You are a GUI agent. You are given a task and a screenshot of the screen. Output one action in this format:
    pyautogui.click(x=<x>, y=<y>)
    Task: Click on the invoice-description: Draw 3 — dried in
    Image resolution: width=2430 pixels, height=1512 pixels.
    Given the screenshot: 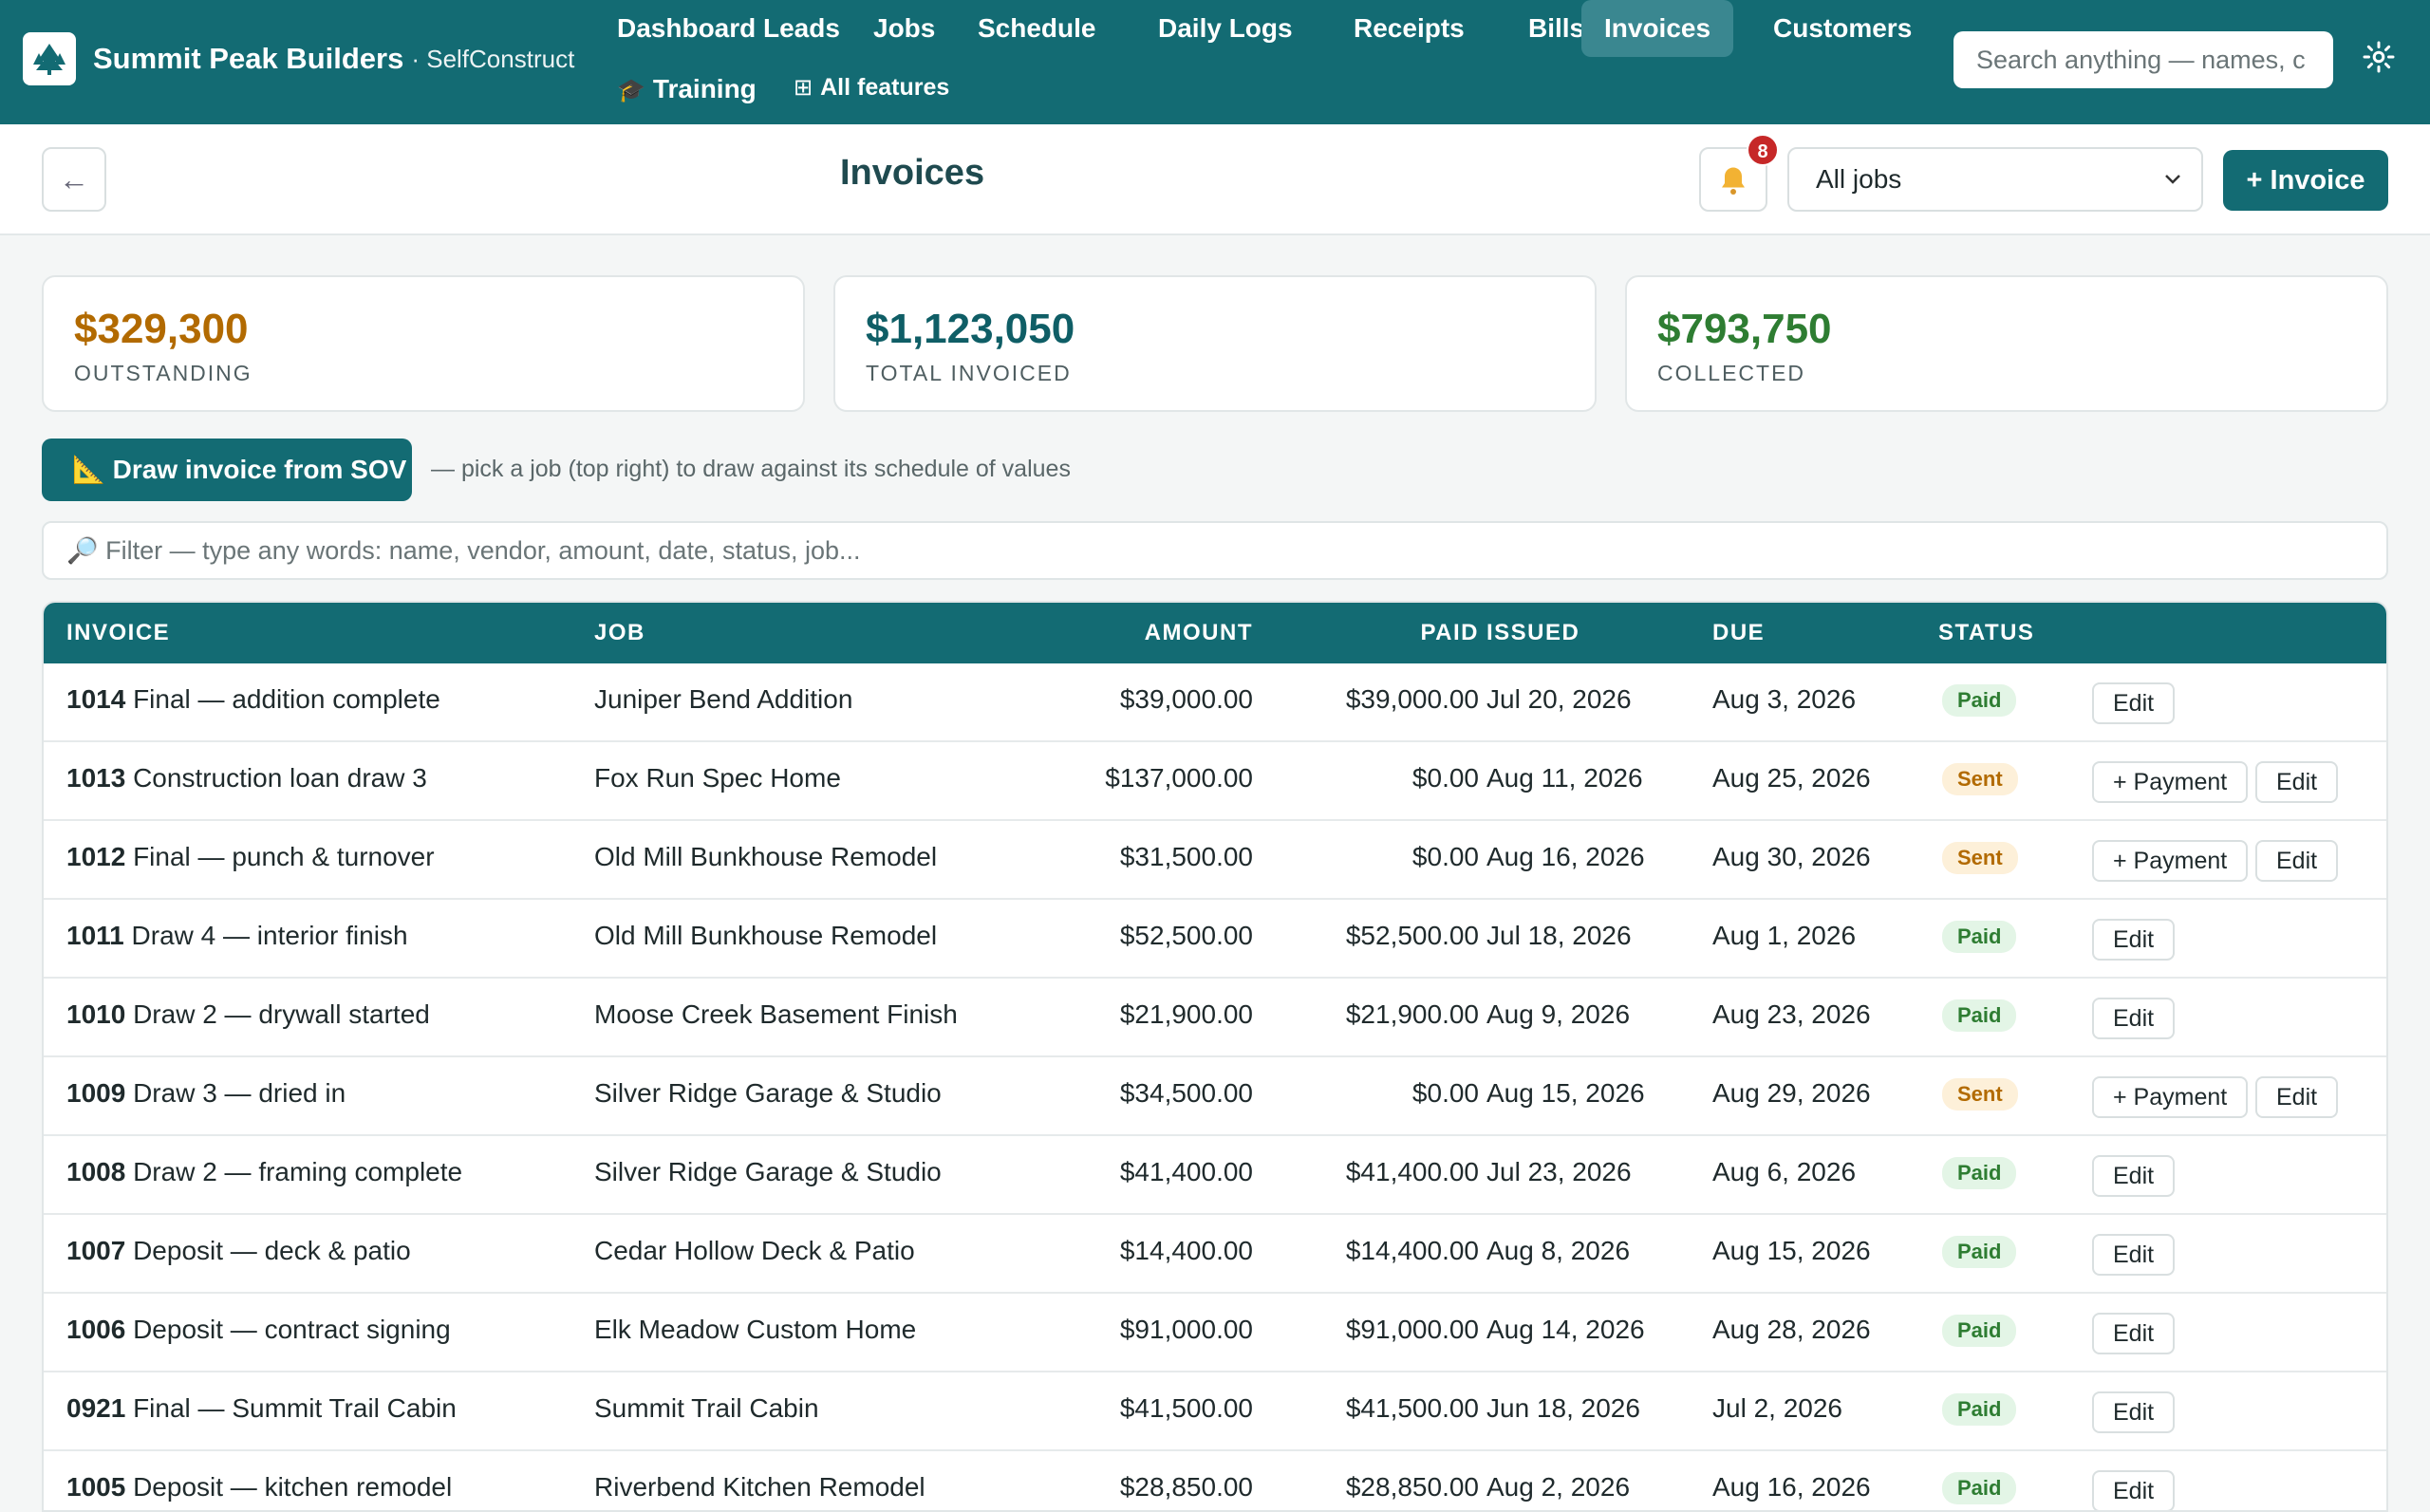 What is the action you would take?
    pyautogui.click(x=240, y=1093)
    